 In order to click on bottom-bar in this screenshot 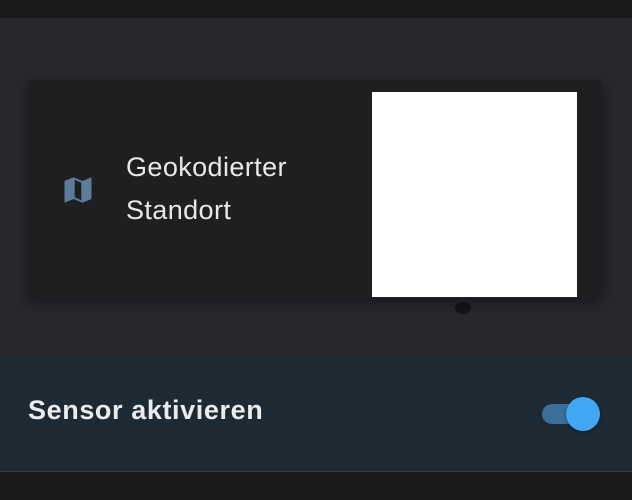, I will do `click(316, 485)`.